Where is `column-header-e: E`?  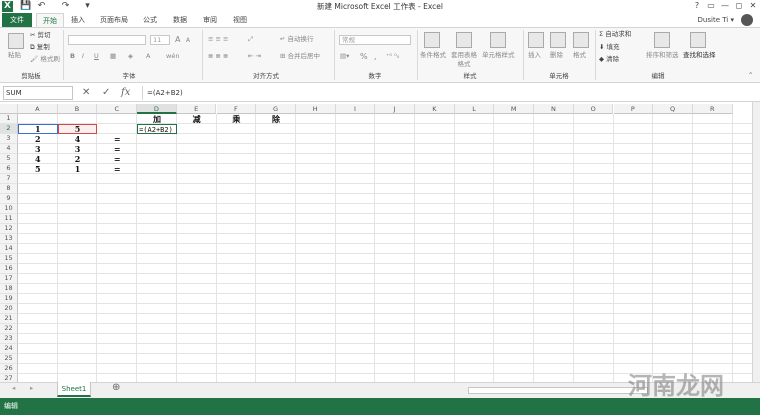
column-header-e: E is located at coordinates (196, 109).